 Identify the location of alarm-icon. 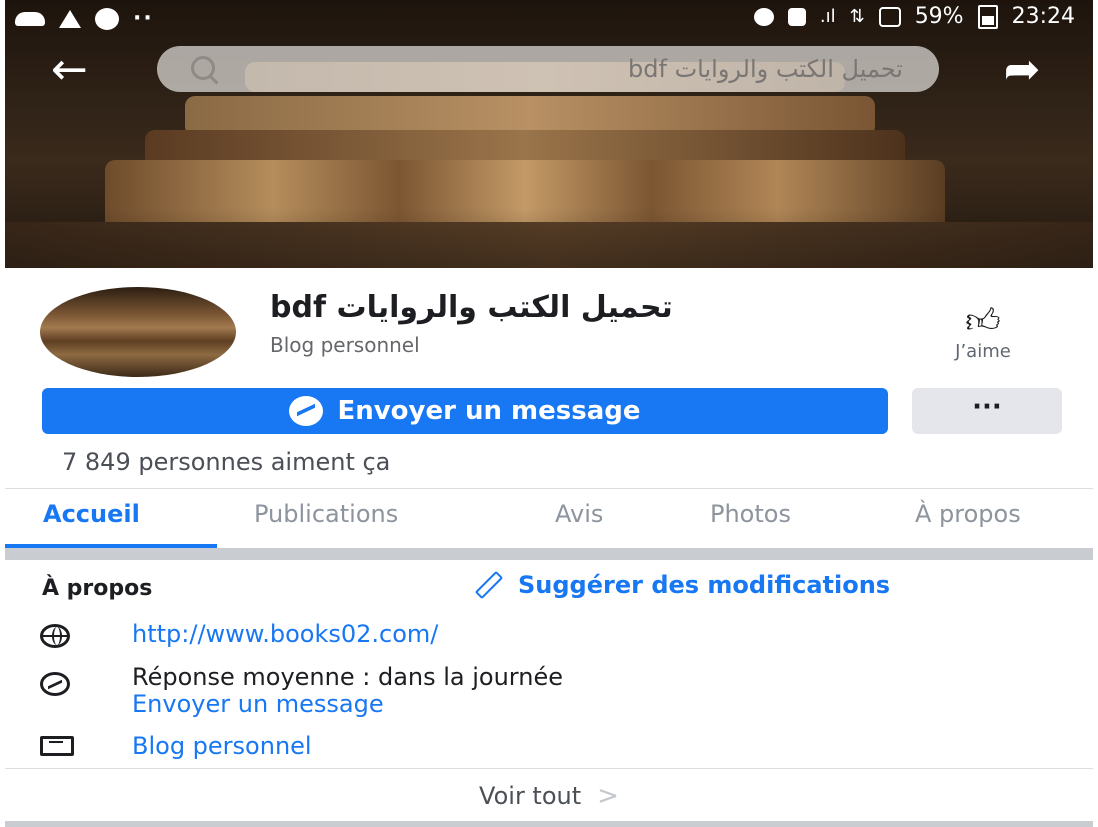
(763, 16).